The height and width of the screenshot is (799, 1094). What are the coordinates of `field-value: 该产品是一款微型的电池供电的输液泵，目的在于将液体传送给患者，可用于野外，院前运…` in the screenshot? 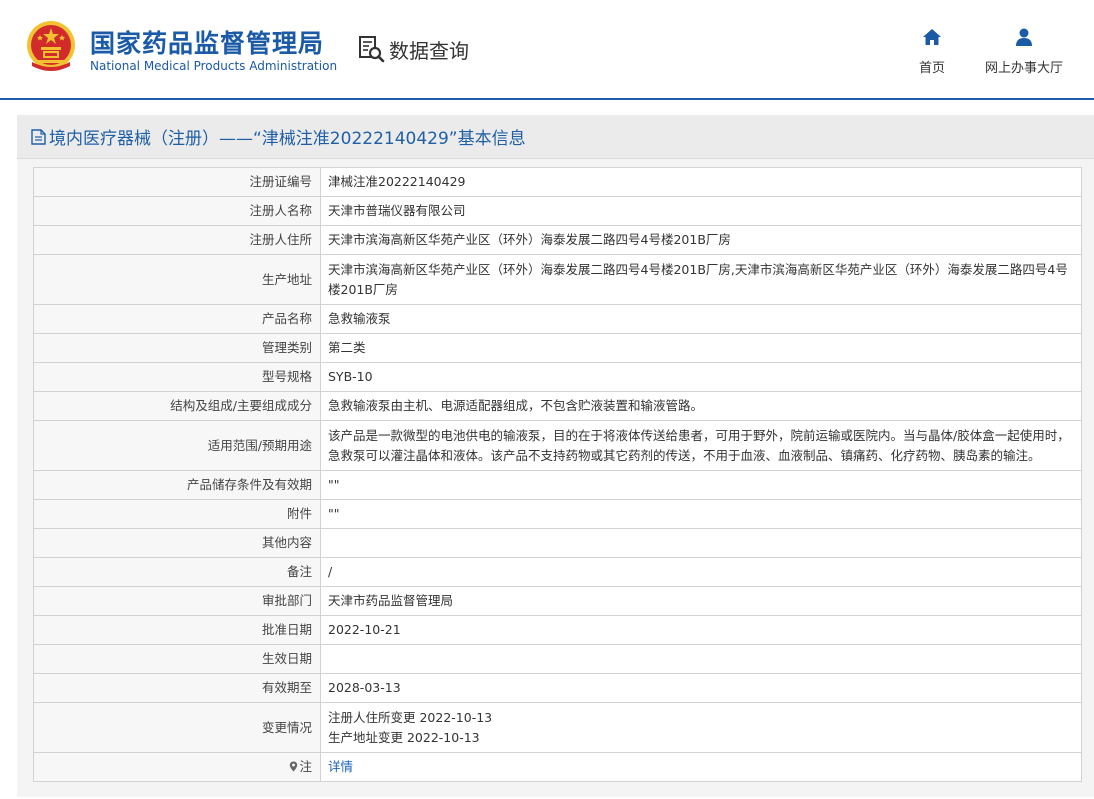 It's located at (701, 445).